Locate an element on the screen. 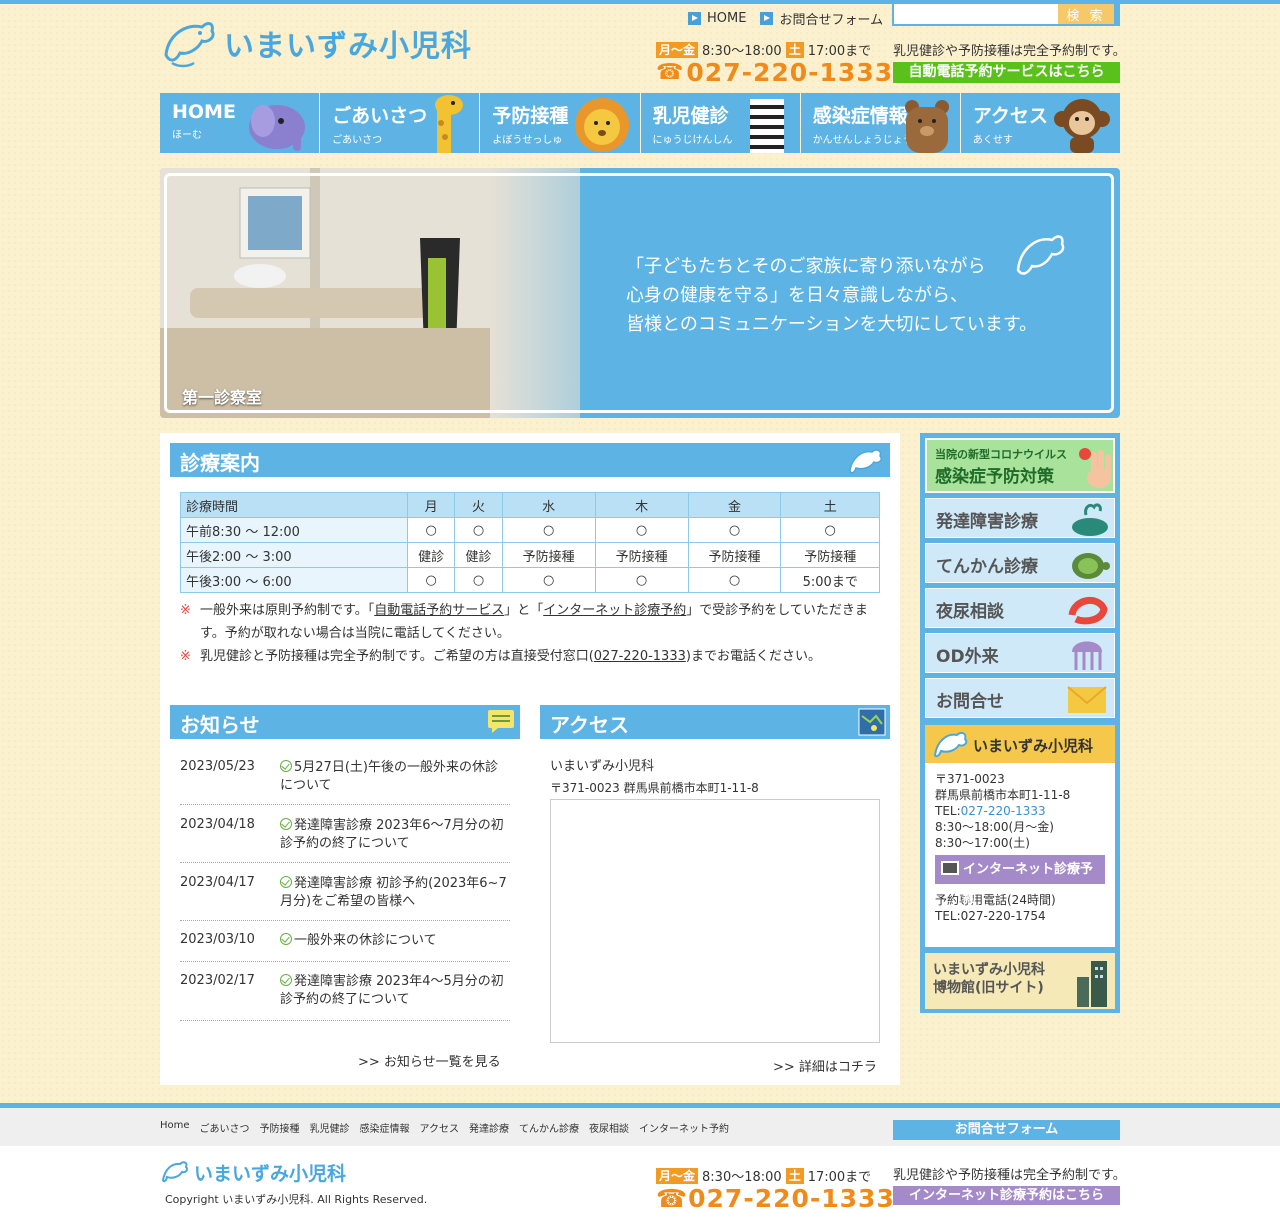 Image resolution: width=1280 pixels, height=1227 pixels. note-text-part: 」と「 is located at coordinates (524, 610).